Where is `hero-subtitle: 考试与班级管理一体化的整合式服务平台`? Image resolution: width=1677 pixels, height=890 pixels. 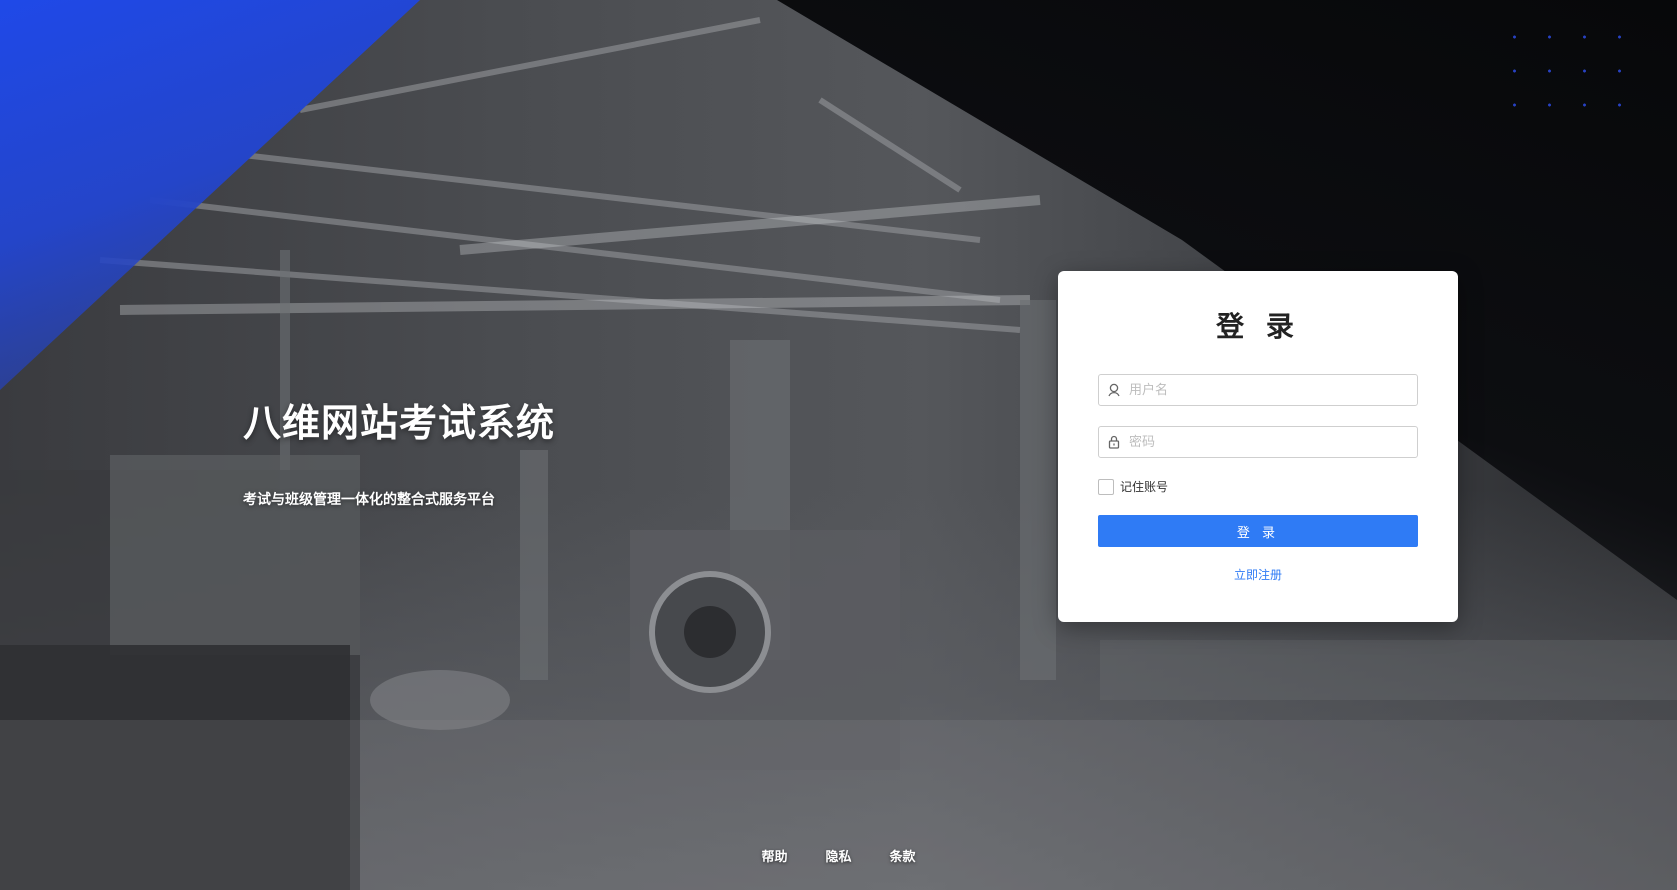
hero-subtitle: 考试与班级管理一体化的整合式服务平台 is located at coordinates (369, 500).